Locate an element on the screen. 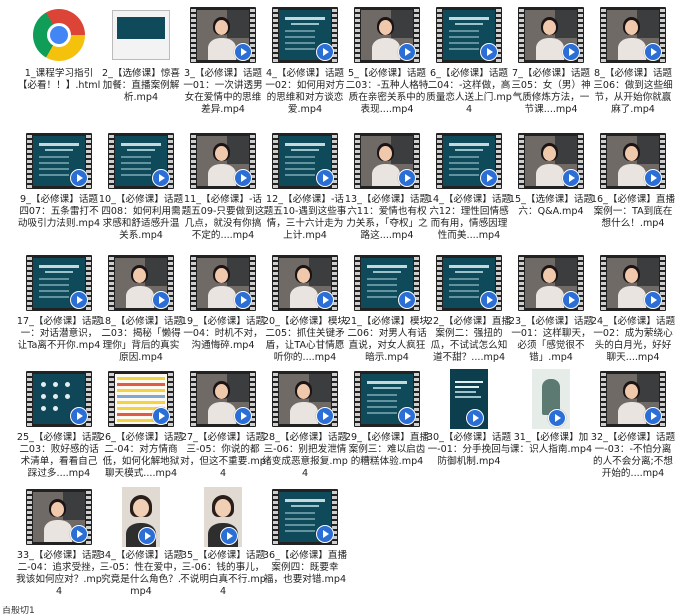 This screenshot has width=685, height=616. chrome-icon is located at coordinates (59, 35).